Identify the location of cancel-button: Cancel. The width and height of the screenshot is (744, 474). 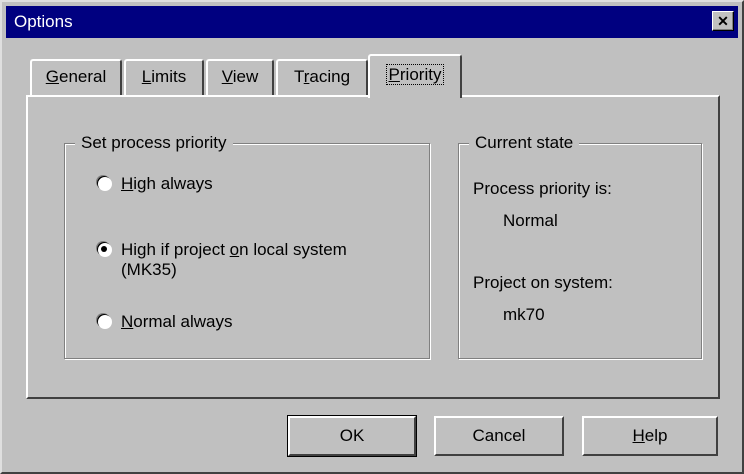
(499, 436).